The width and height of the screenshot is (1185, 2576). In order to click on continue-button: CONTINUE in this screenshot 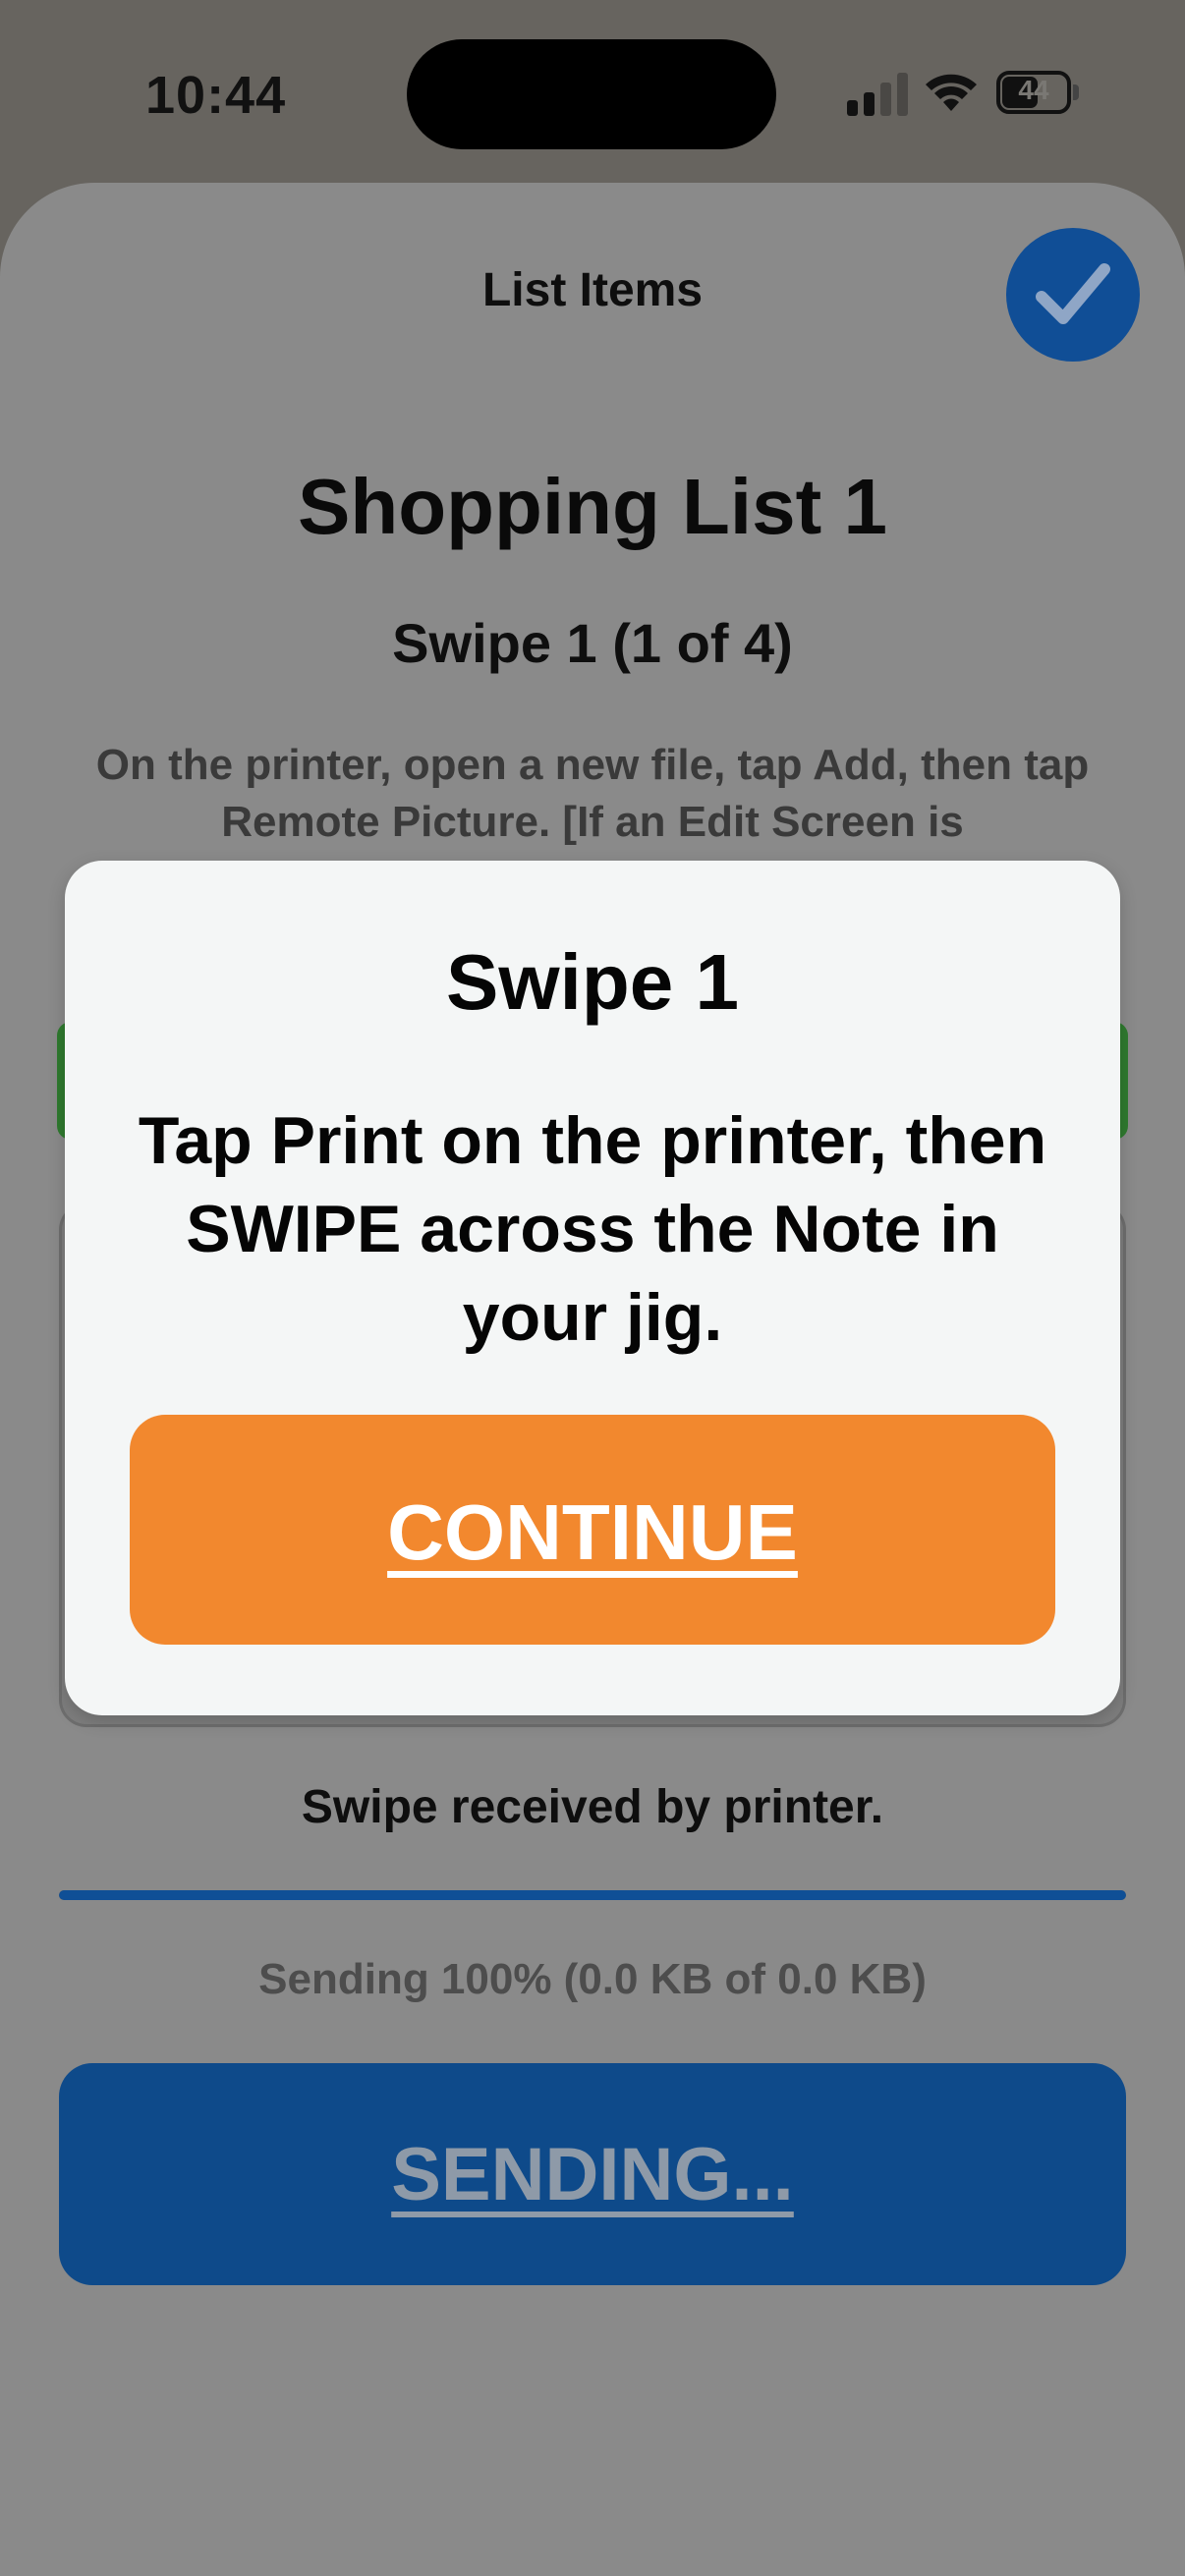, I will do `click(592, 1530)`.